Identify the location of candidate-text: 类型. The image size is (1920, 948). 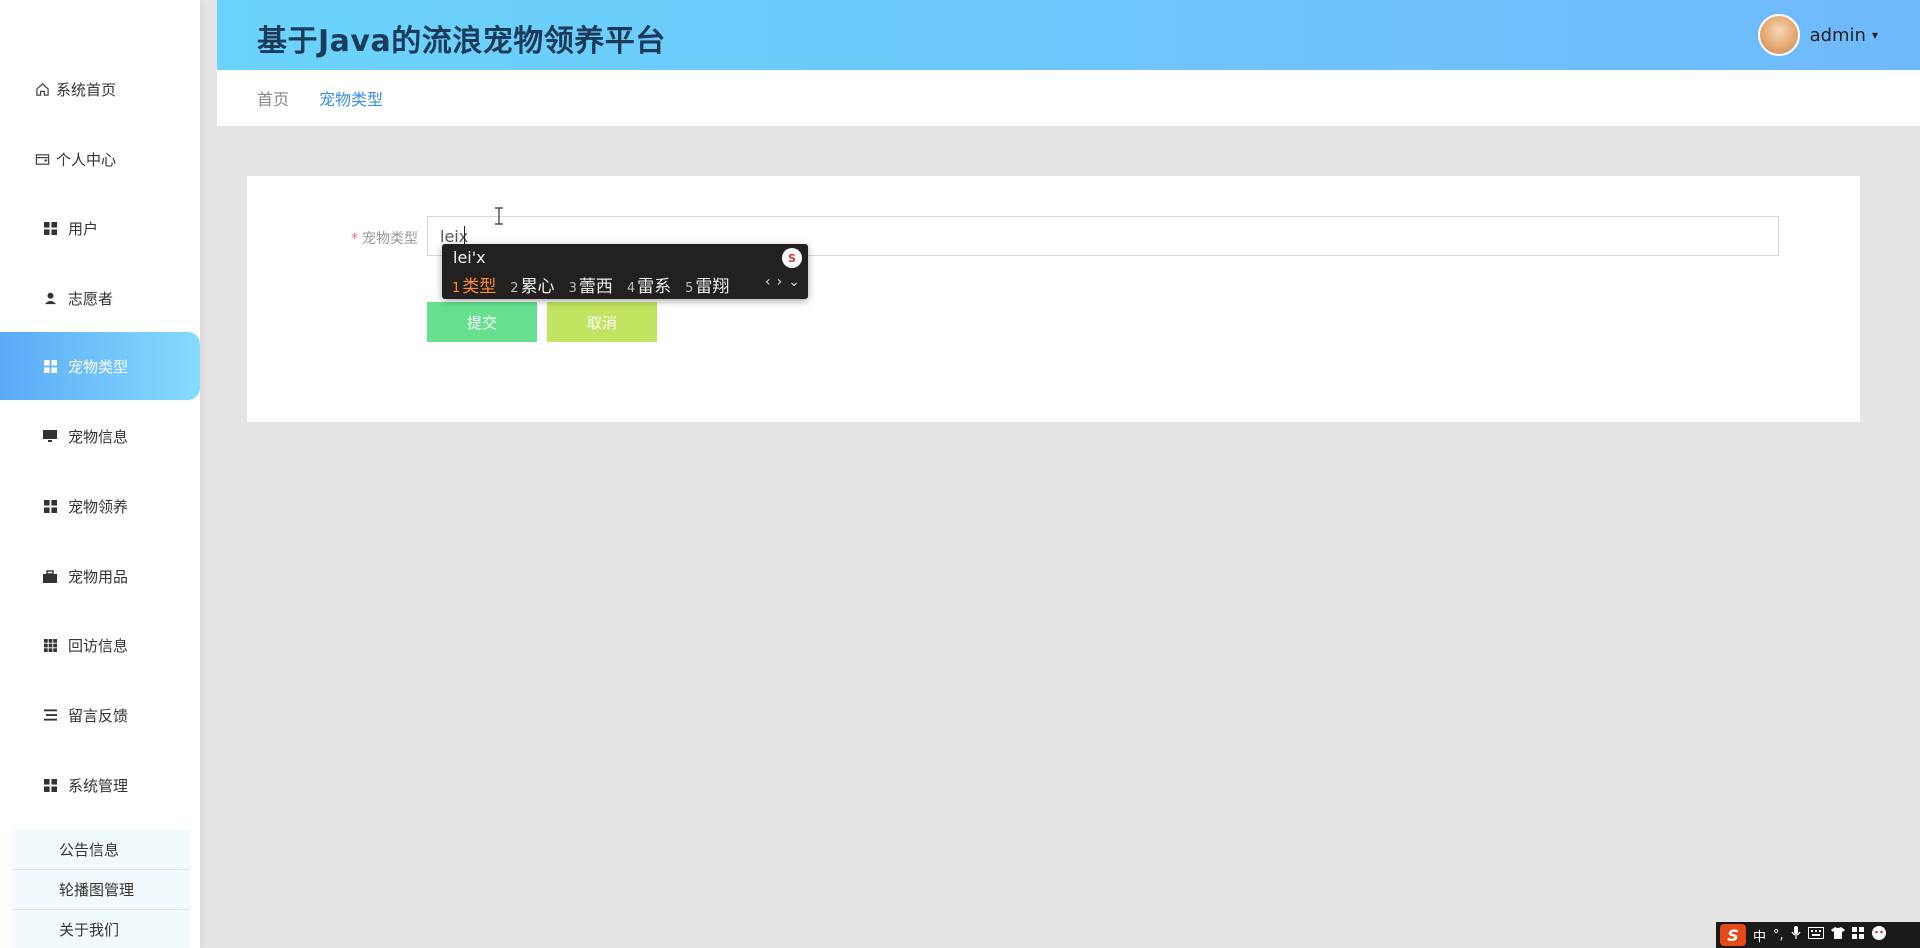
(479, 287).